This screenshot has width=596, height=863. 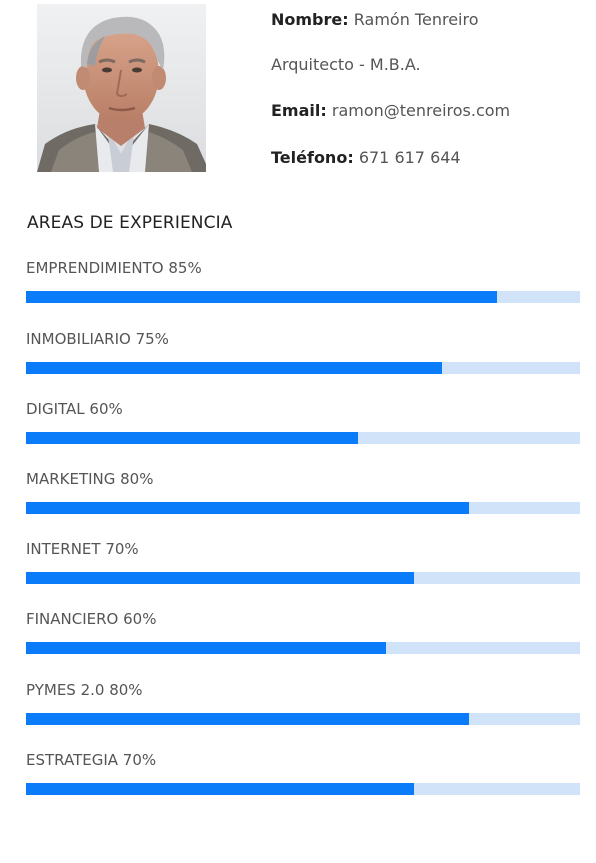 I want to click on portrait-icon, so click(x=121, y=88).